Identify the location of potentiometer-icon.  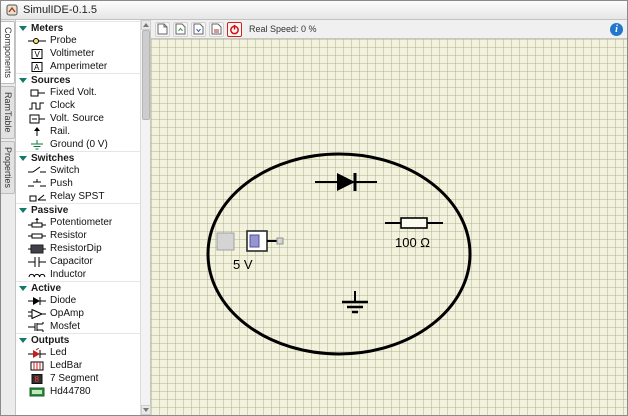
(37, 222).